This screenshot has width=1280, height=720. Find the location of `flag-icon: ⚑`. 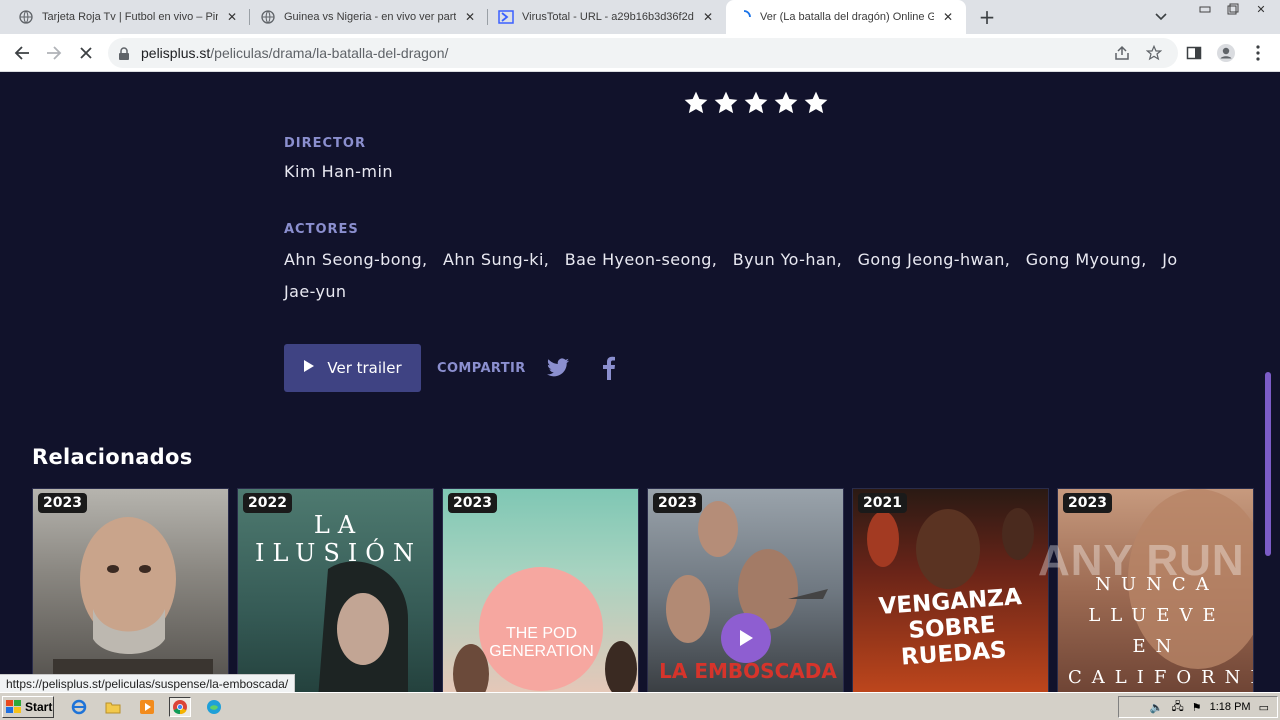

flag-icon: ⚑ is located at coordinates (1197, 707).